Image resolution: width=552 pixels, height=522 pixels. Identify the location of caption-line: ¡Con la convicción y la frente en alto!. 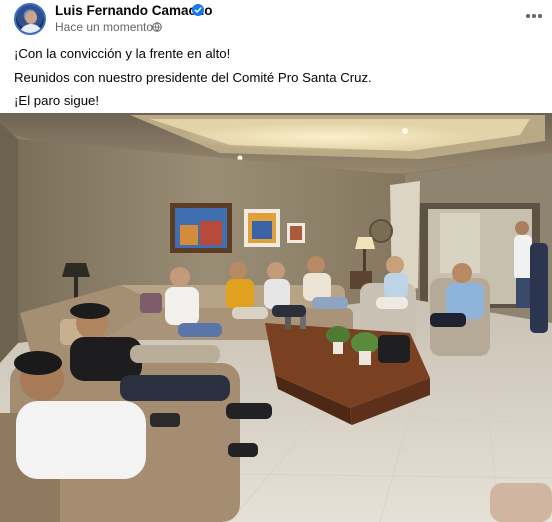
(122, 53).